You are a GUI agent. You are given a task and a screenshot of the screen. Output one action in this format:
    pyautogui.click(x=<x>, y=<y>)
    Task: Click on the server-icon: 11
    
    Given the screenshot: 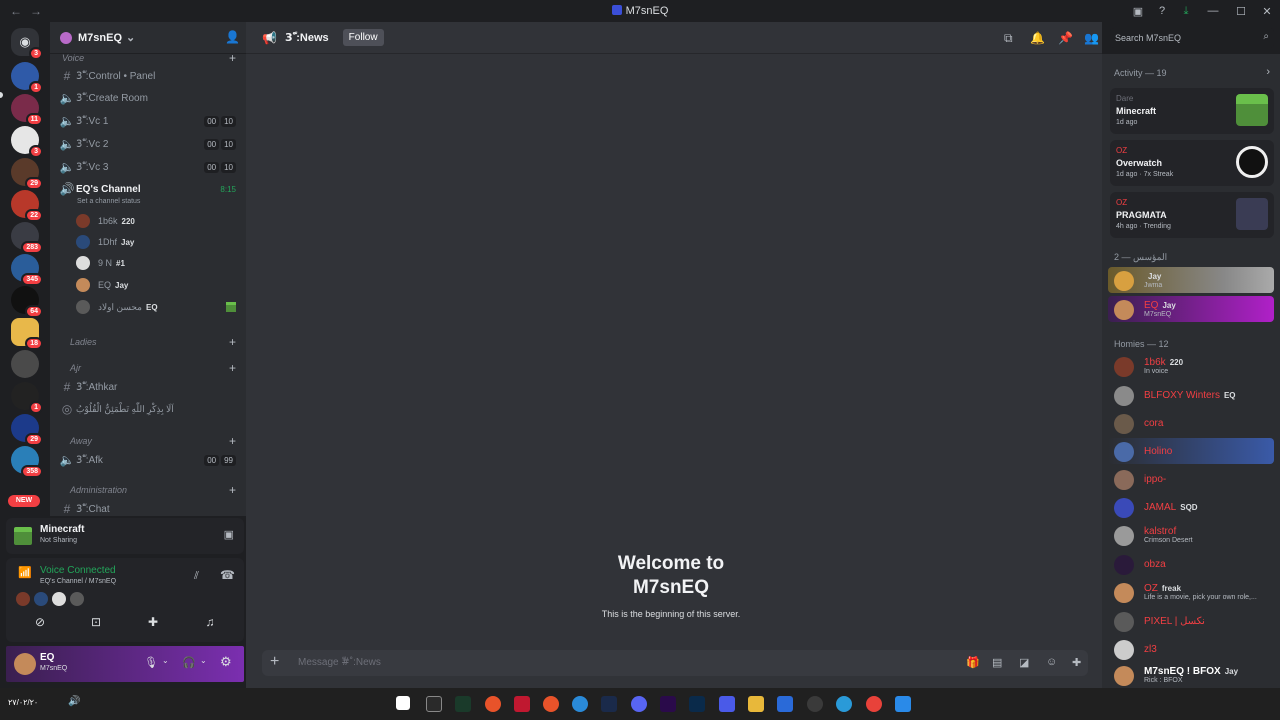 What is the action you would take?
    pyautogui.click(x=27, y=110)
    